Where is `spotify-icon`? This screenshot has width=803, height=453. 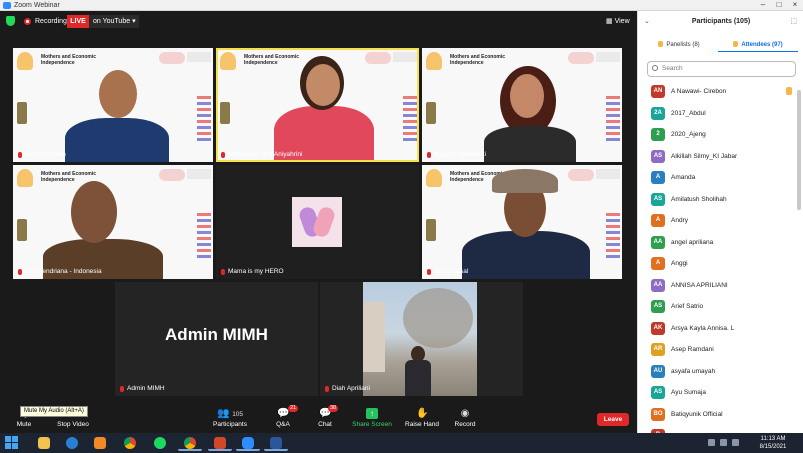 spotify-icon is located at coordinates (160, 443).